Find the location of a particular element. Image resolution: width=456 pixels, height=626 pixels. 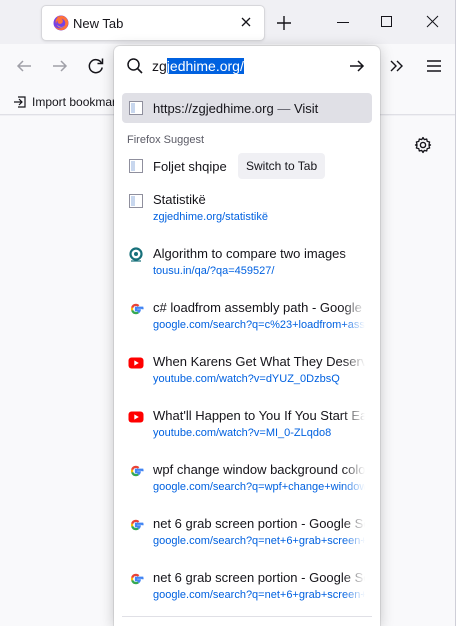

tousu-icon is located at coordinates (136, 254).